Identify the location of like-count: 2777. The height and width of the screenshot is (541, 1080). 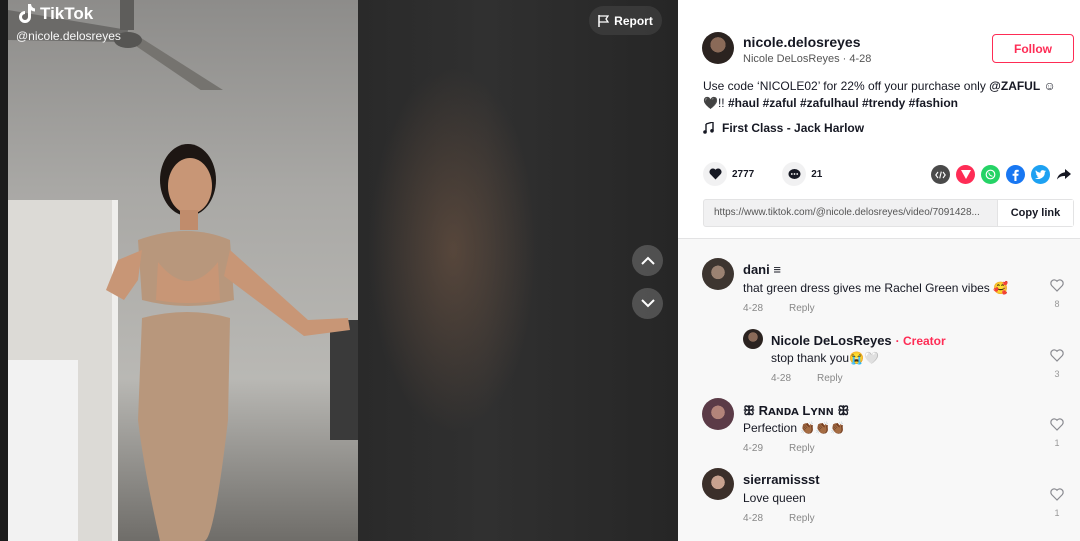
(743, 174).